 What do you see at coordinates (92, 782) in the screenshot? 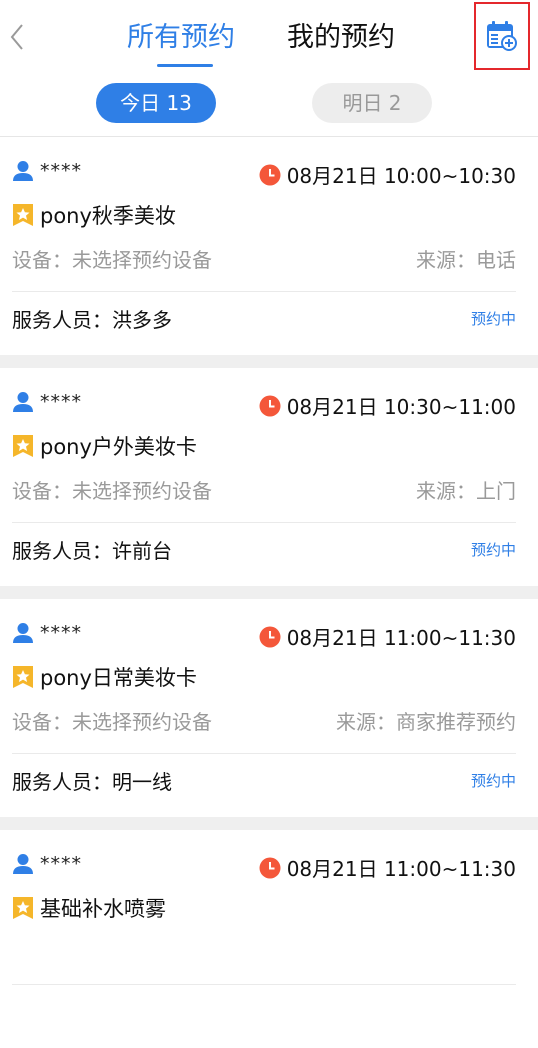
I see `staff-info: 服务人员：明一线` at bounding box center [92, 782].